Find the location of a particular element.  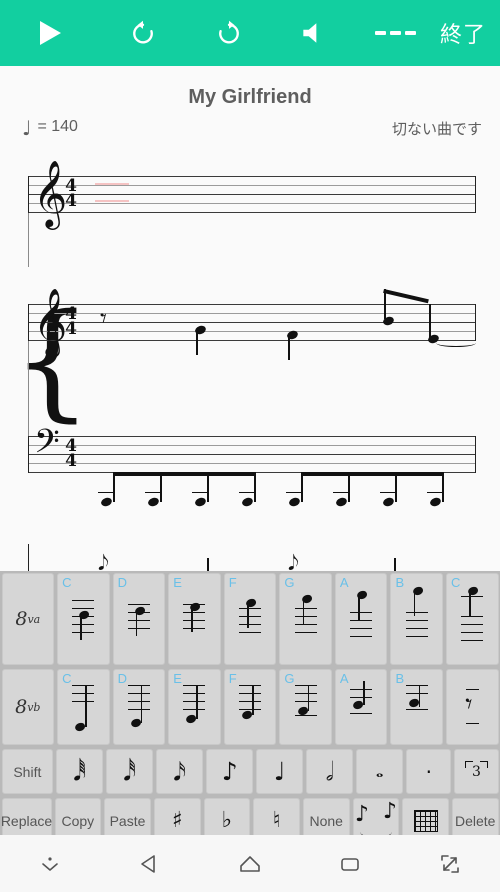

note-glyph-d-high is located at coordinates (139, 619).